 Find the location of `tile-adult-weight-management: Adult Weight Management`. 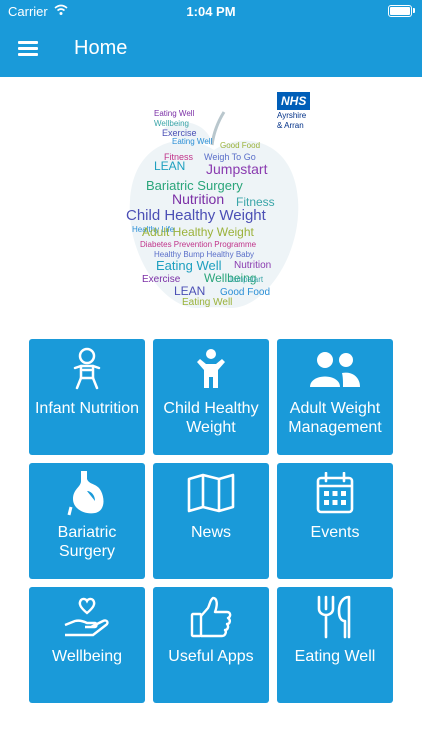

tile-adult-weight-management: Adult Weight Management is located at coordinates (335, 397).